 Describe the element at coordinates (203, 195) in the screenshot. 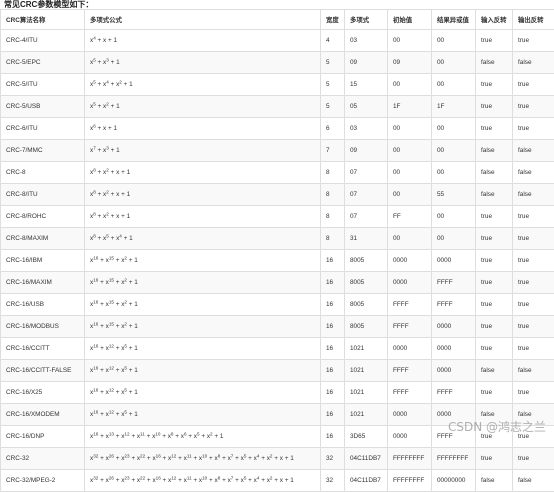

I see `cell-formula: x8 + x2 + x + 1` at that location.